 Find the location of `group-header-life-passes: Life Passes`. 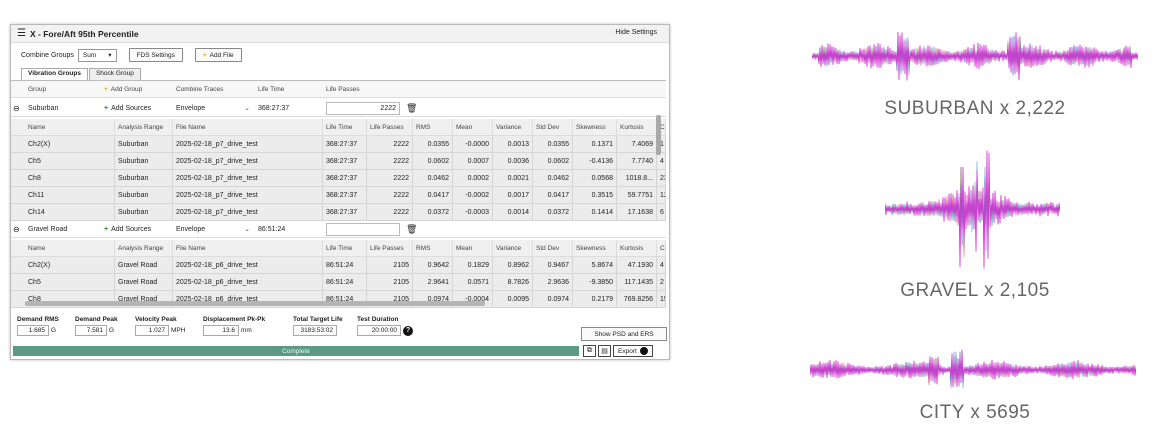

group-header-life-passes: Life Passes is located at coordinates (343, 89).